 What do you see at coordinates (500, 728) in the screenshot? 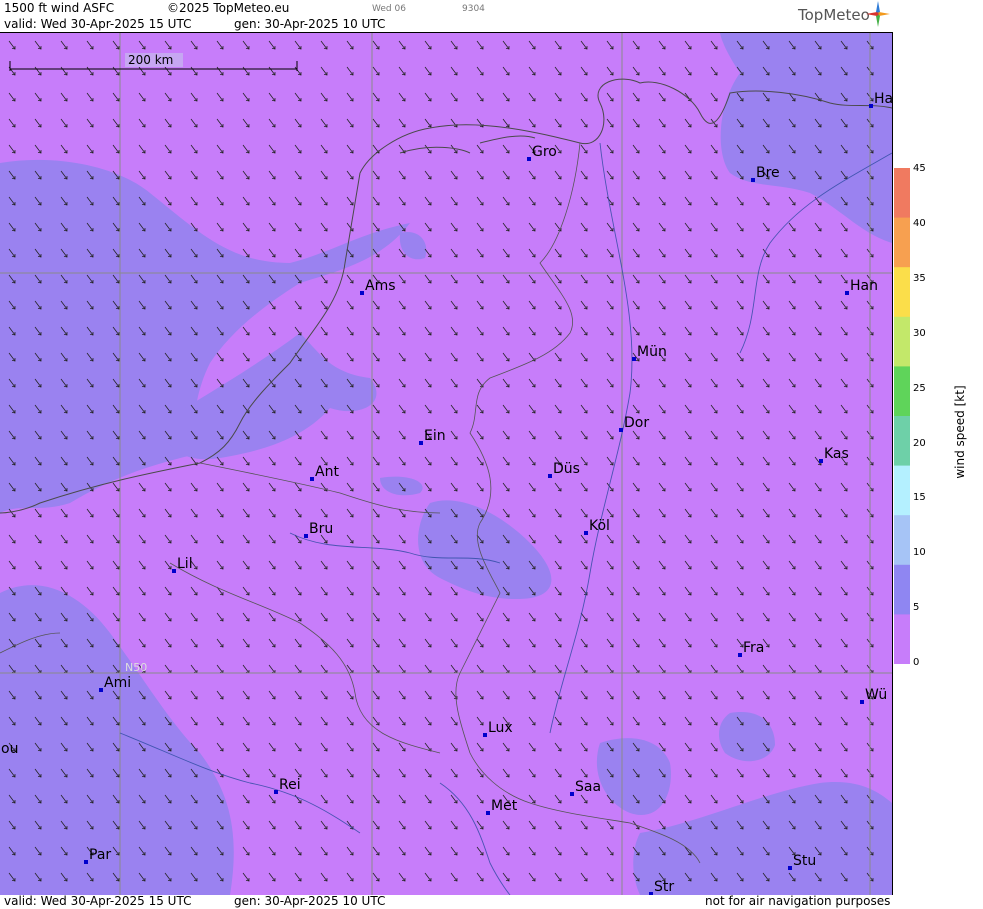
I see `city-label: Lux` at bounding box center [500, 728].